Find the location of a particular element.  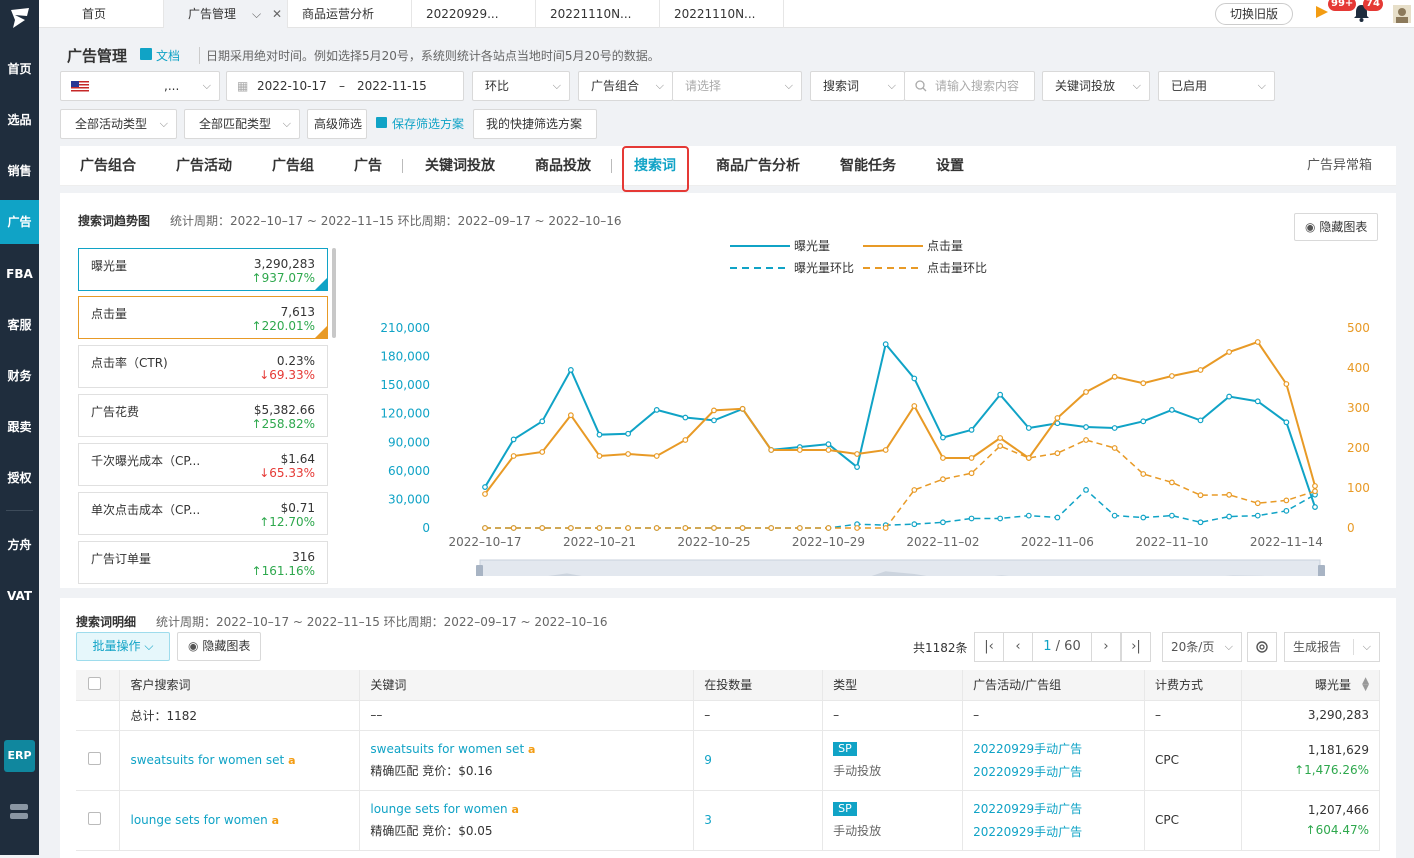

column-header: 计费方式 is located at coordinates (1193, 685).